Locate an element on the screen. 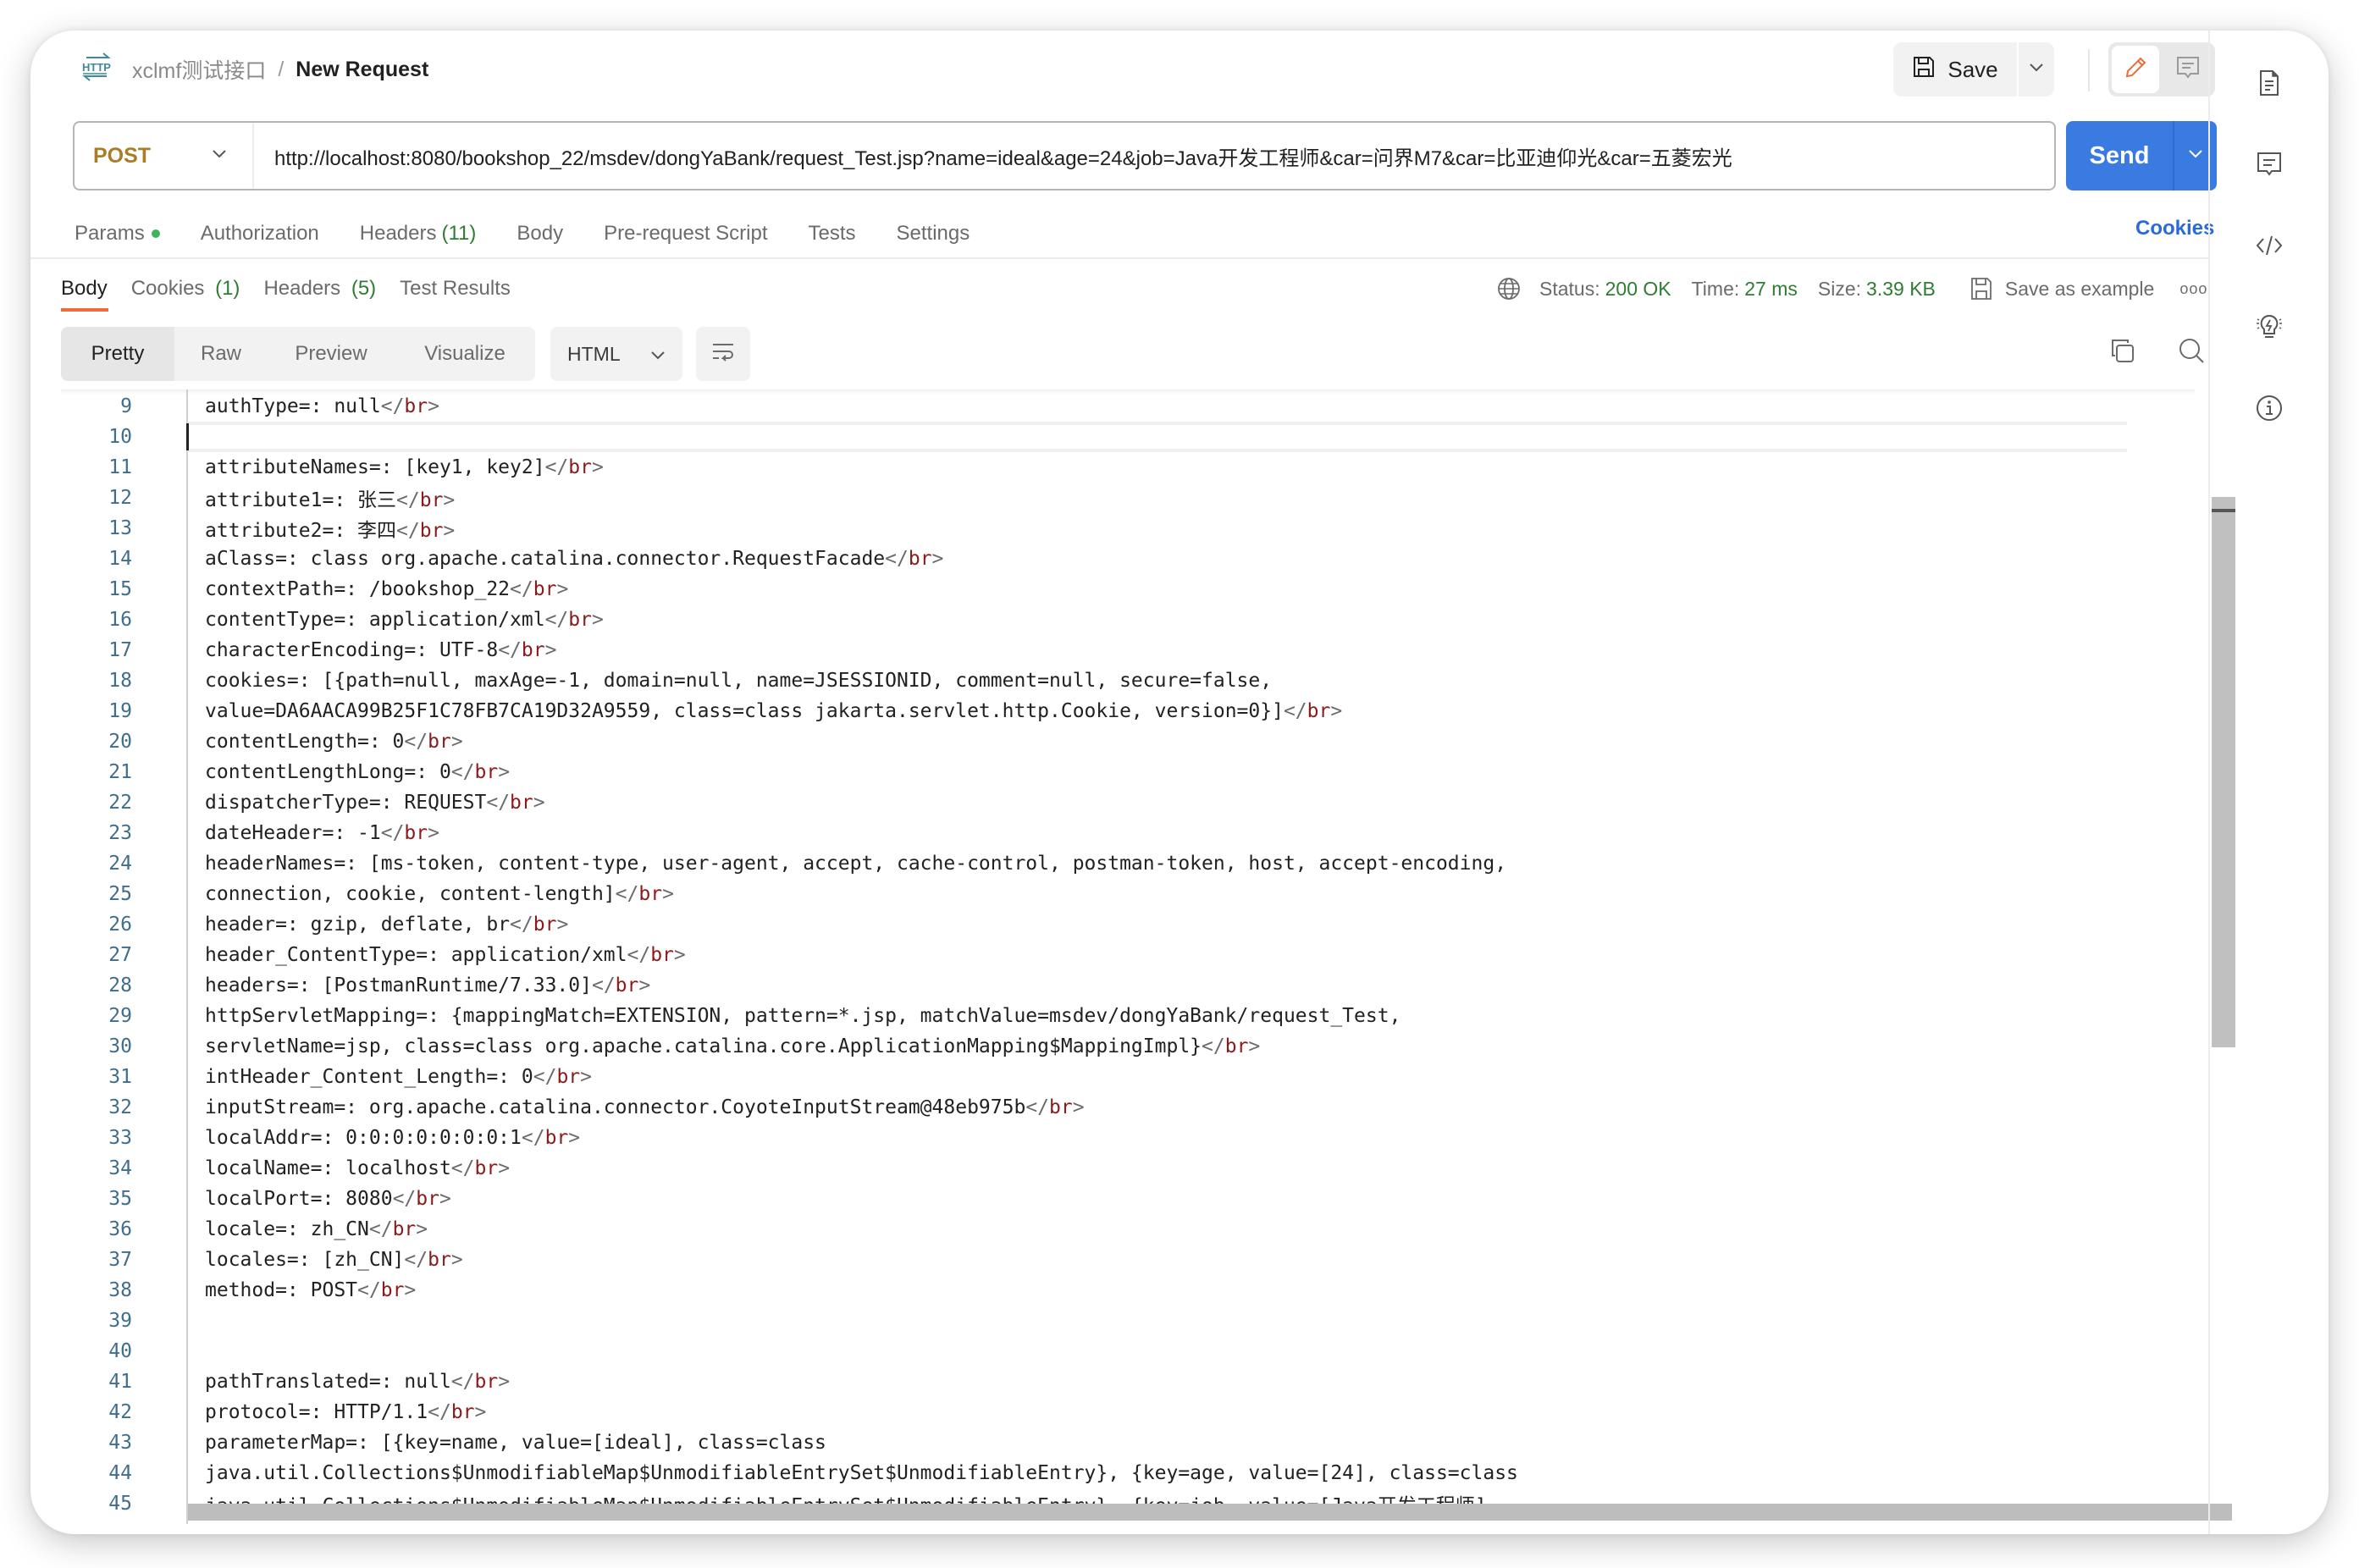  save-label: Save is located at coordinates (1972, 69).